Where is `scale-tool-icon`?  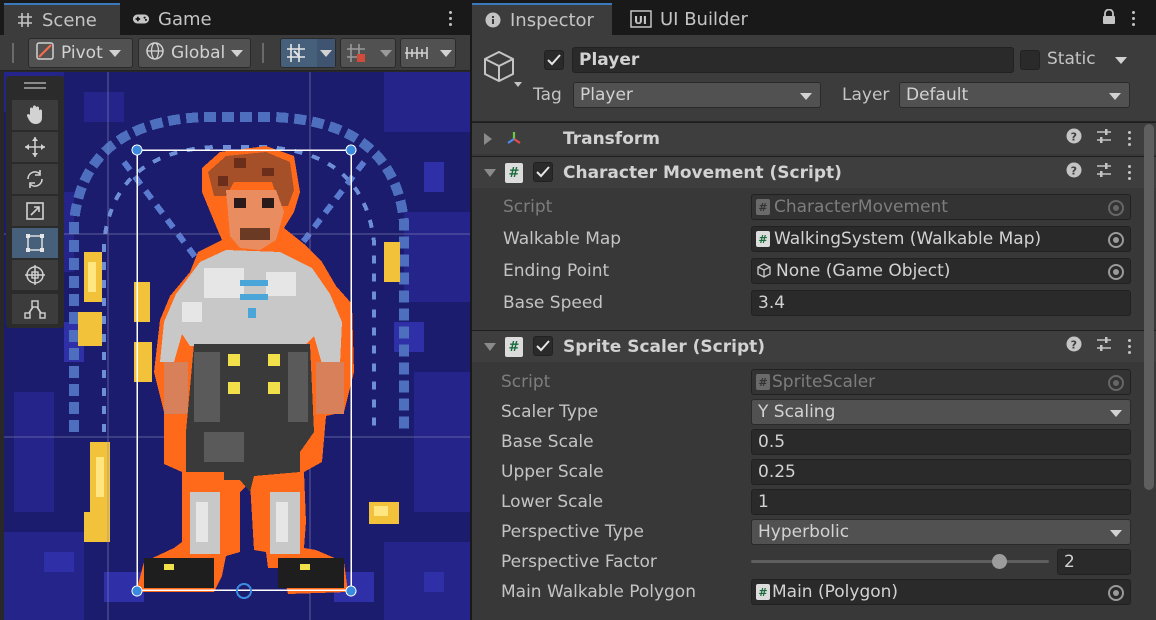 scale-tool-icon is located at coordinates (35, 211).